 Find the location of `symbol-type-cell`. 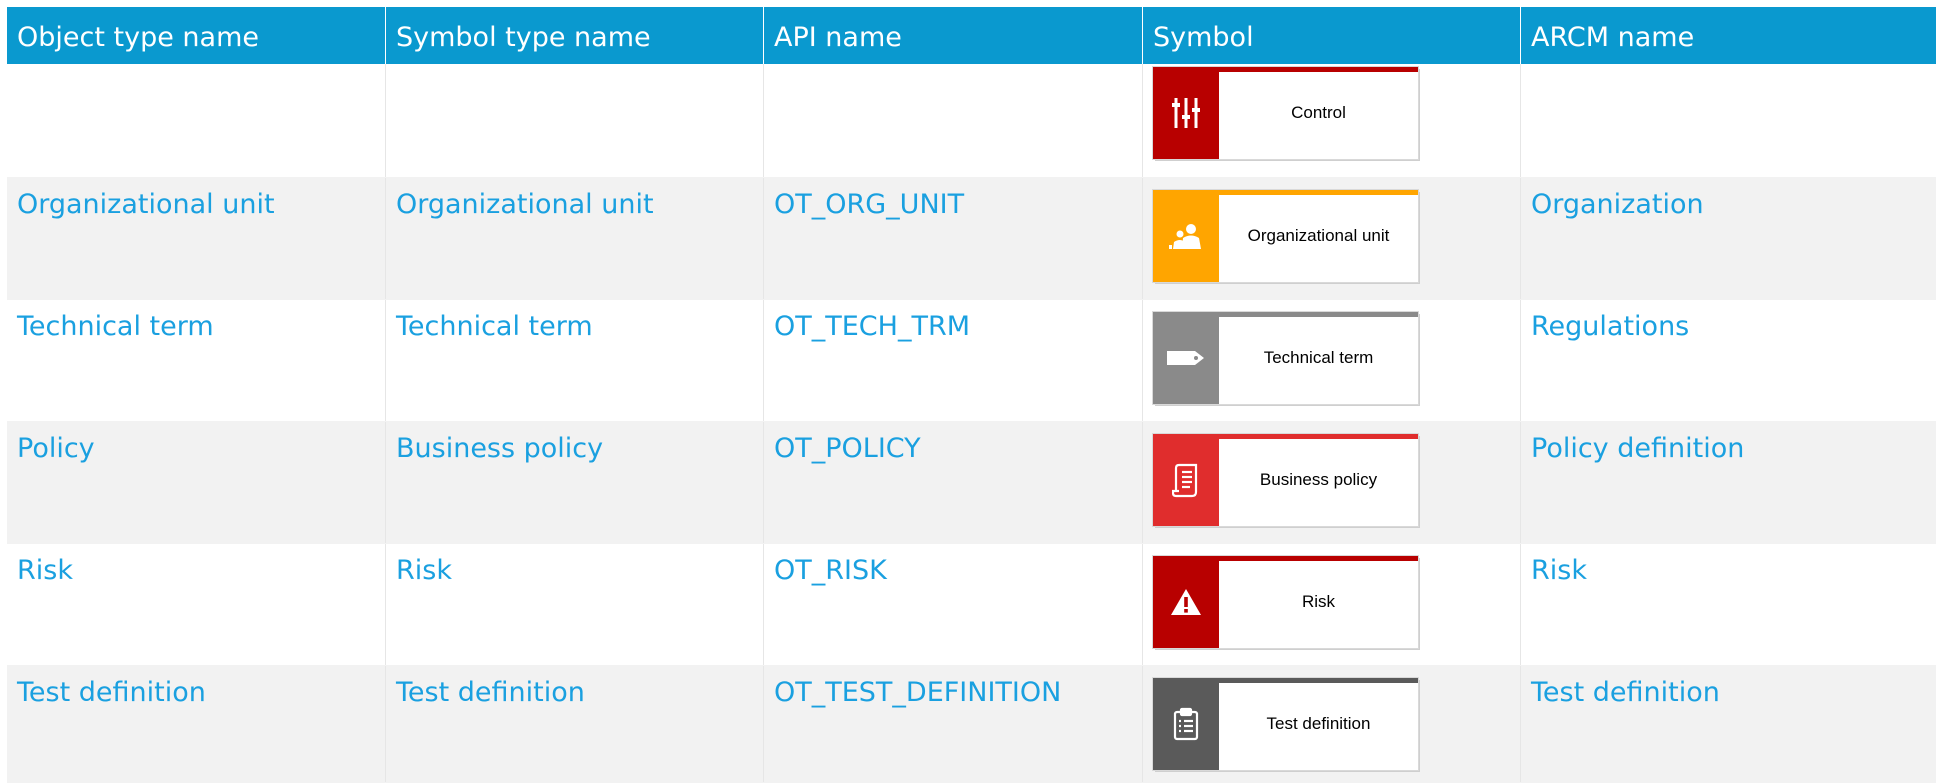

symbol-type-cell is located at coordinates (575, 120).